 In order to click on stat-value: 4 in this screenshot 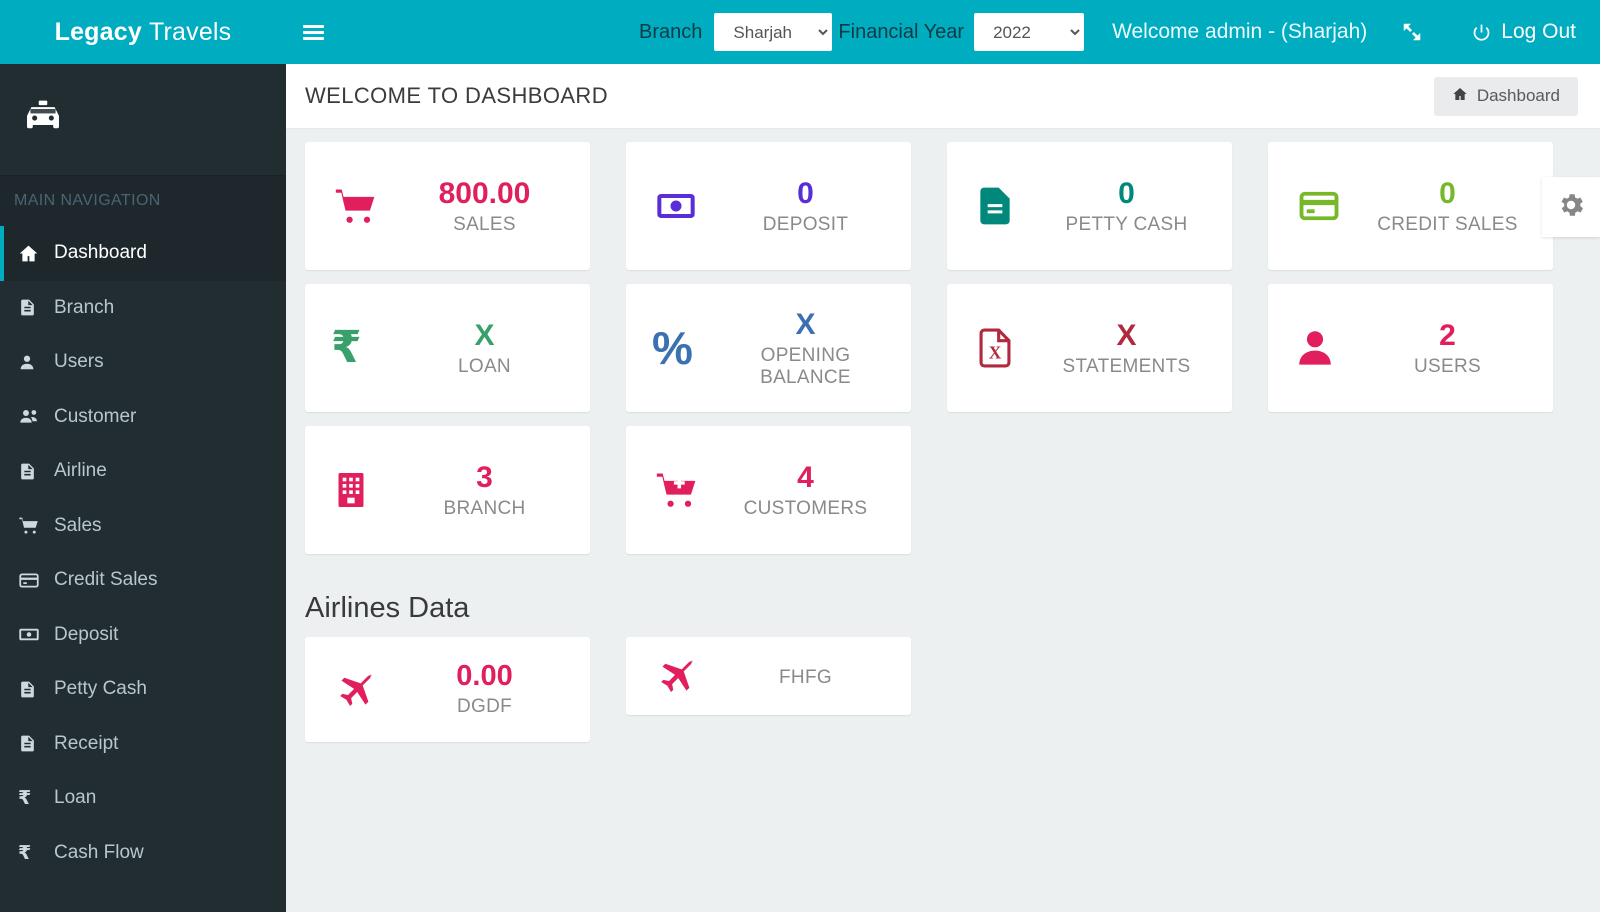, I will do `click(805, 477)`.